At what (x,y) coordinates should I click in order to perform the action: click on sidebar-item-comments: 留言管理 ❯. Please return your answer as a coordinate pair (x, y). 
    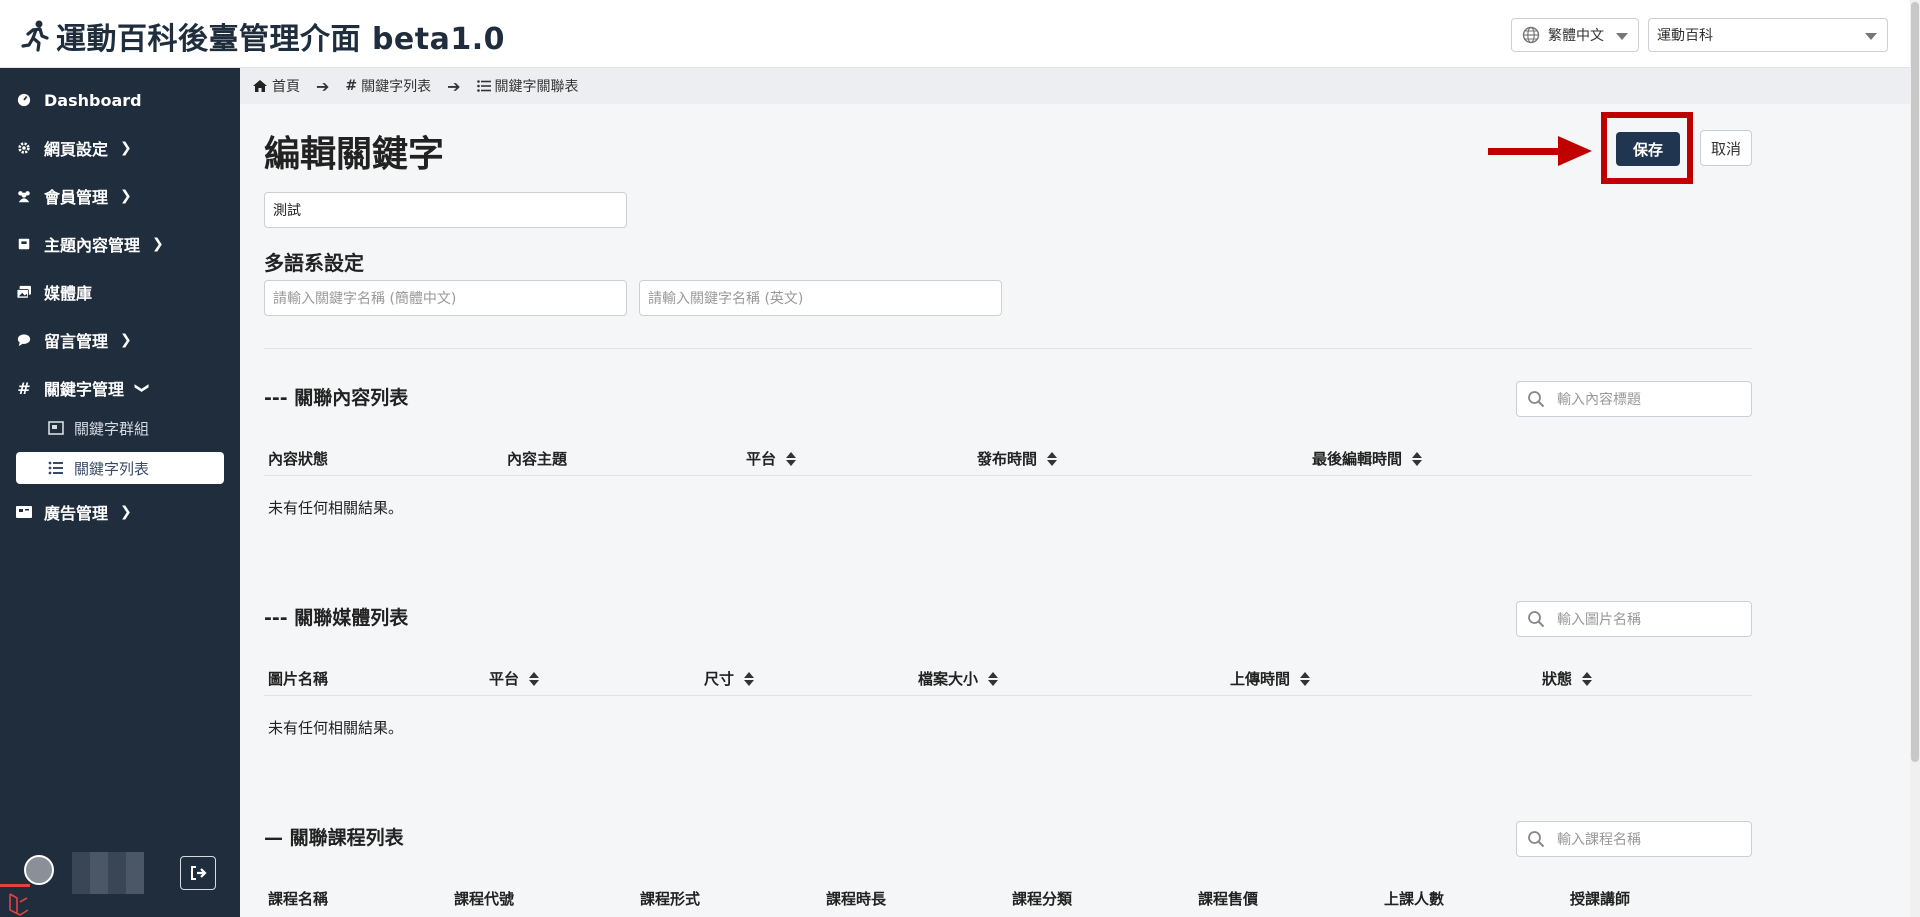
    Looking at the image, I should click on (120, 340).